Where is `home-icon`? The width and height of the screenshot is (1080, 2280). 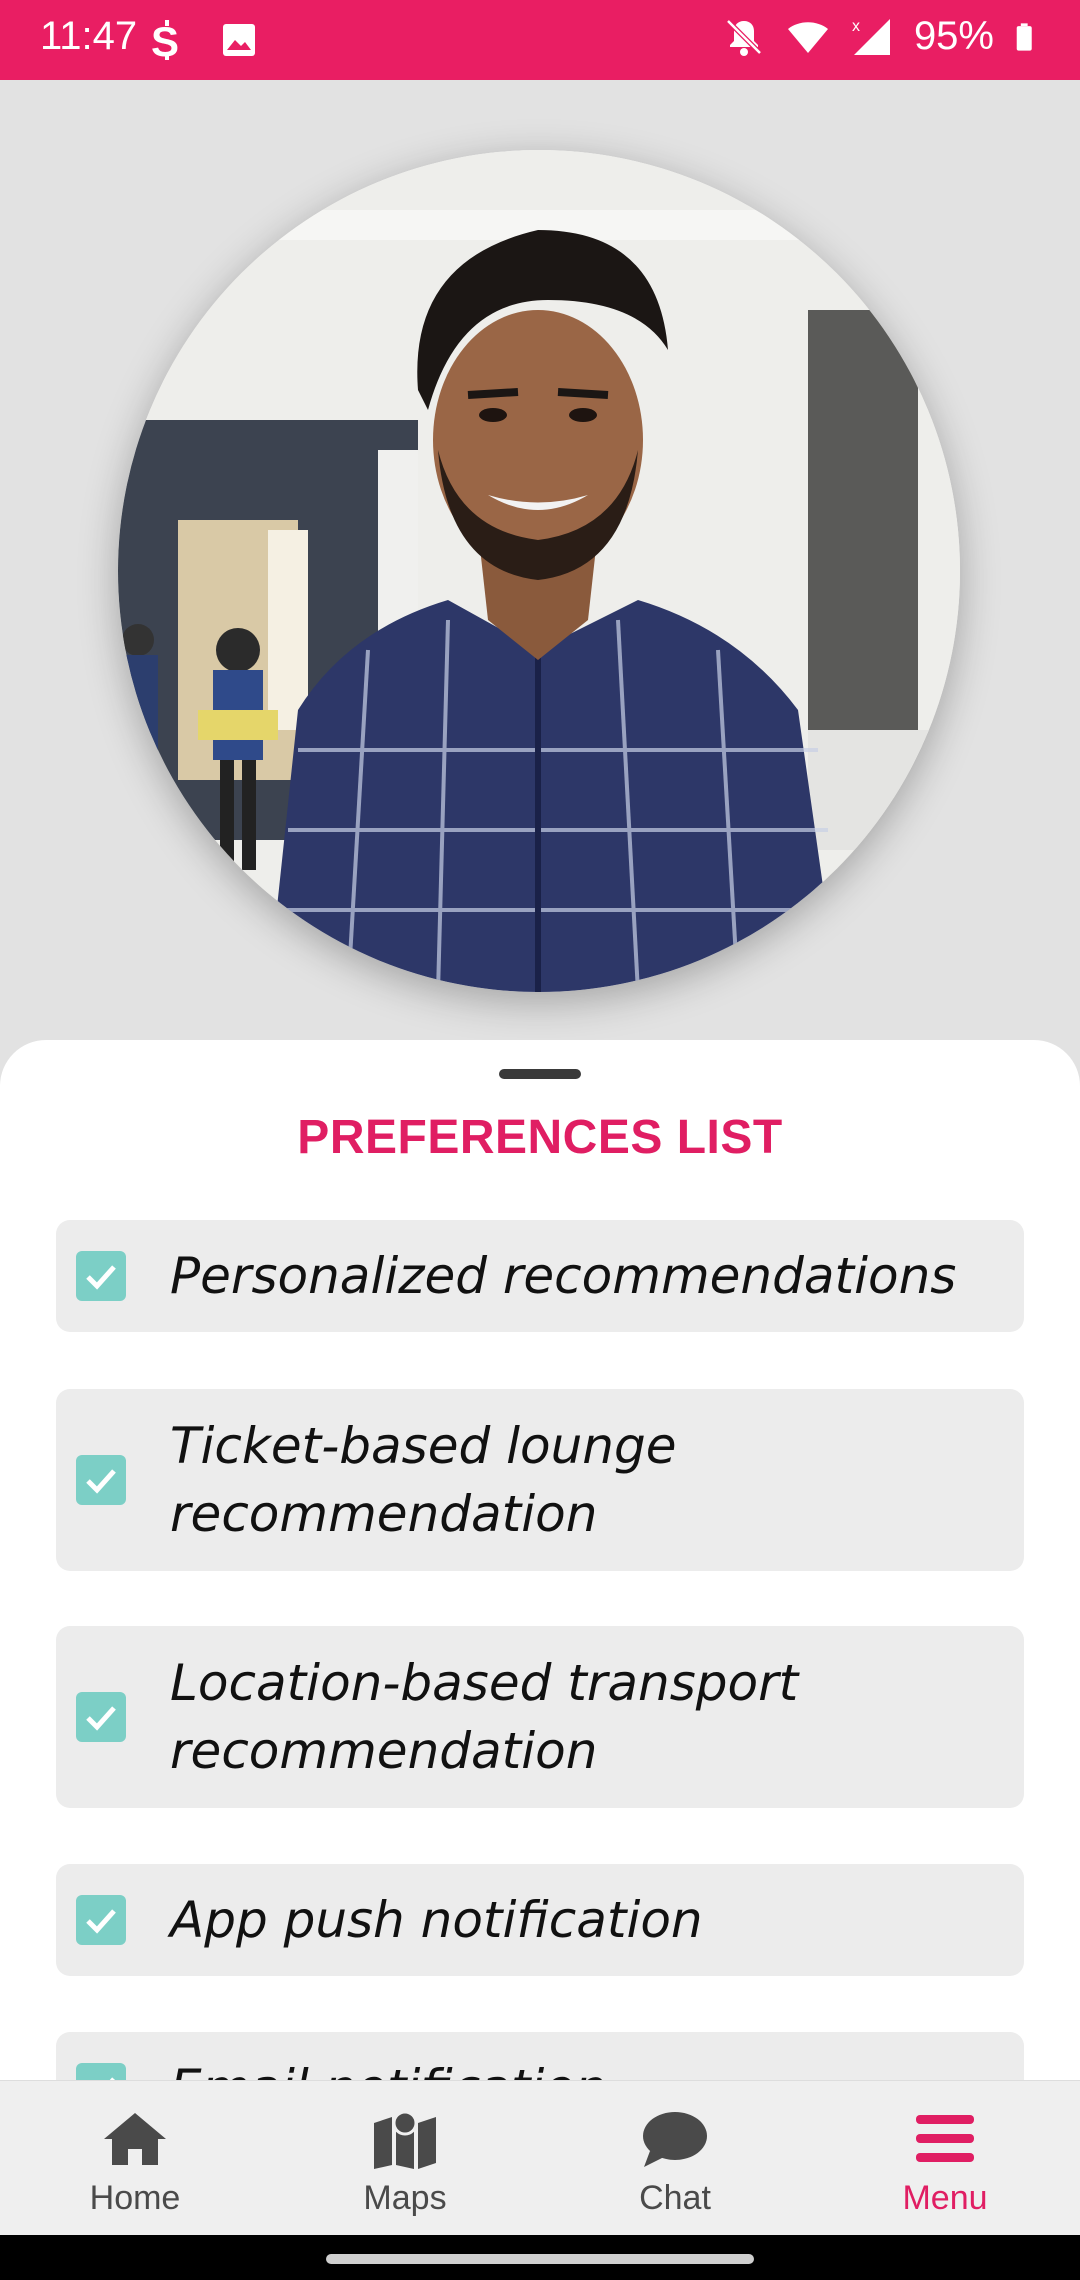 home-icon is located at coordinates (135, 2139).